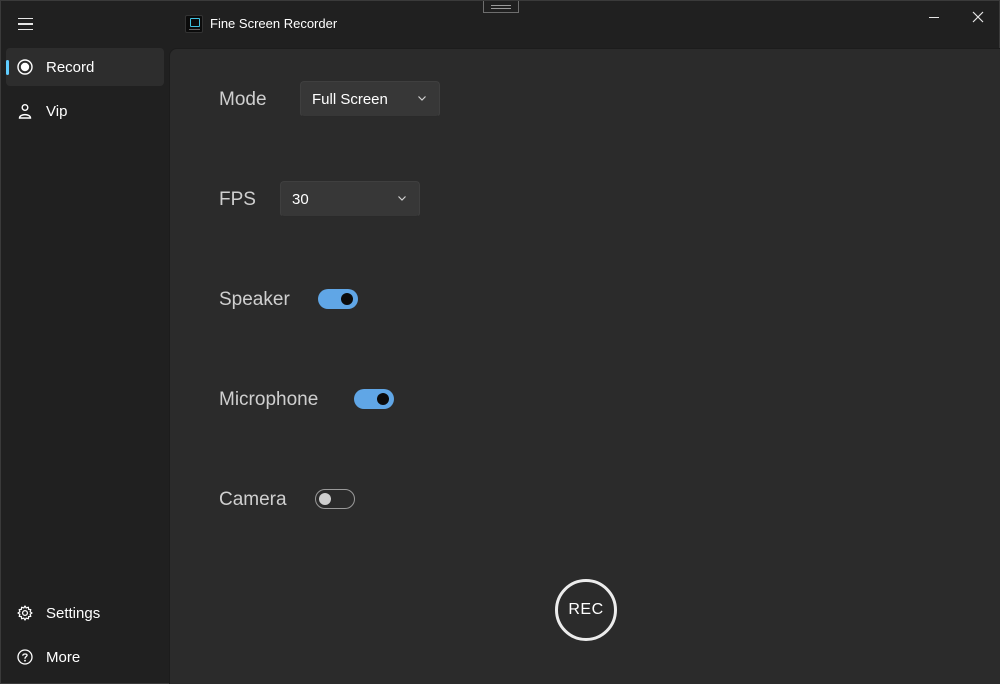 The height and width of the screenshot is (684, 1000). What do you see at coordinates (269, 399) in the screenshot?
I see `microphone-label: Microphone` at bounding box center [269, 399].